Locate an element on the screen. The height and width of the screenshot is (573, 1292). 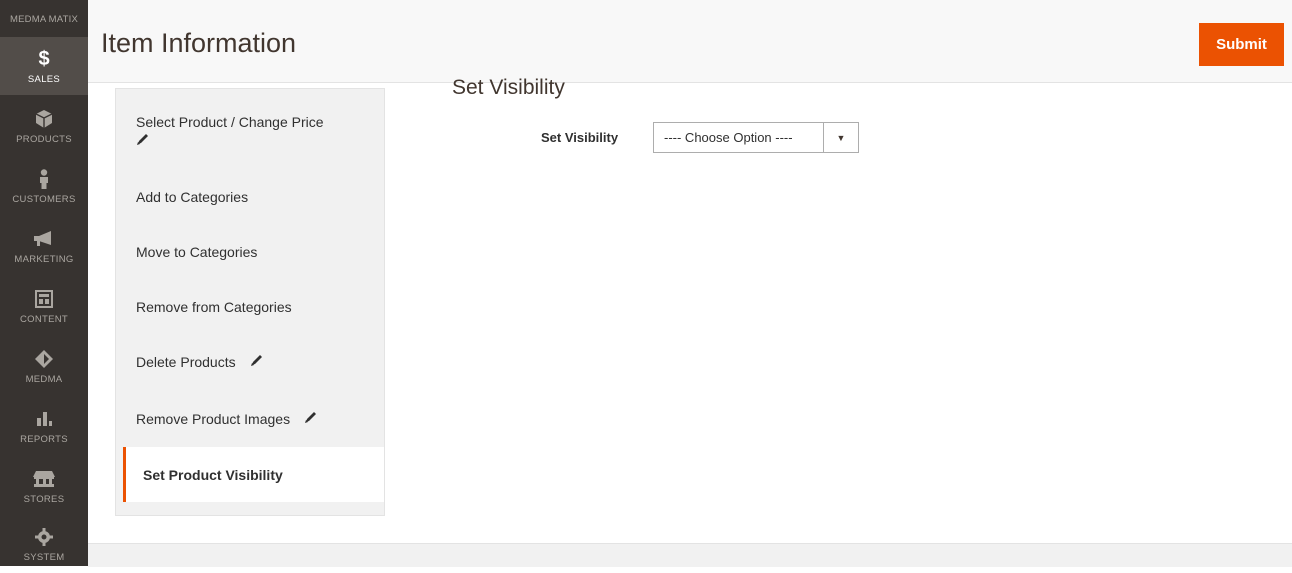
nav-label: SYSTEM is located at coordinates (44, 557).